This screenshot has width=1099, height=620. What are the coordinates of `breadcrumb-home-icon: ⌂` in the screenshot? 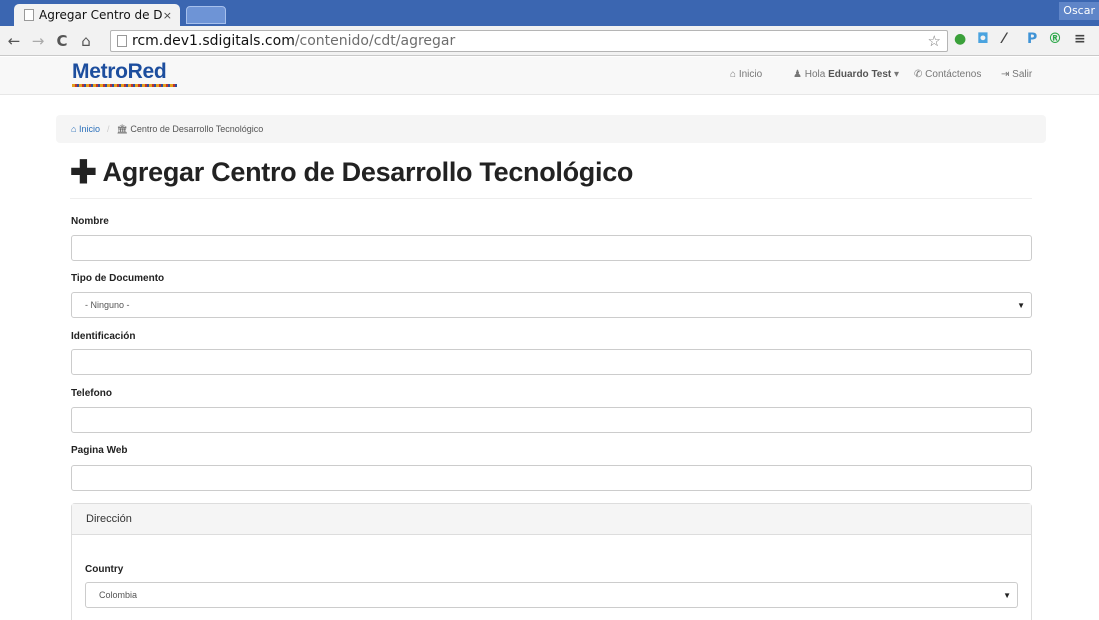 It's located at (75, 129).